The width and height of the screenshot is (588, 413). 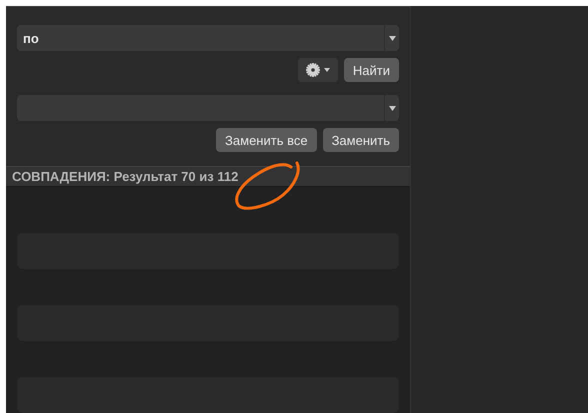 What do you see at coordinates (313, 70) in the screenshot?
I see `gear-icon` at bounding box center [313, 70].